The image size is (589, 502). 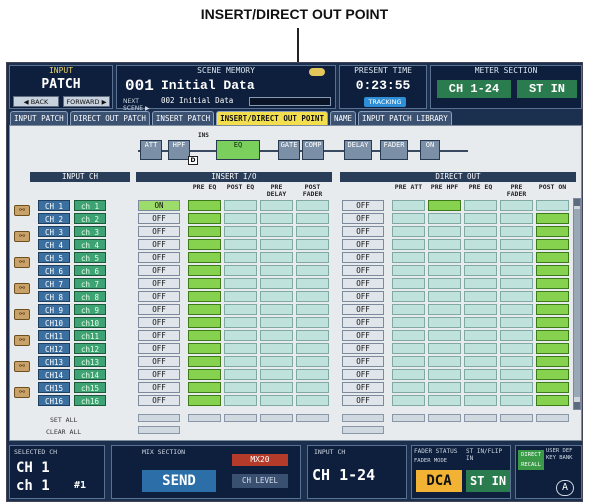 What do you see at coordinates (363, 418) in the screenshot?
I see `set-all-direct-on` at bounding box center [363, 418].